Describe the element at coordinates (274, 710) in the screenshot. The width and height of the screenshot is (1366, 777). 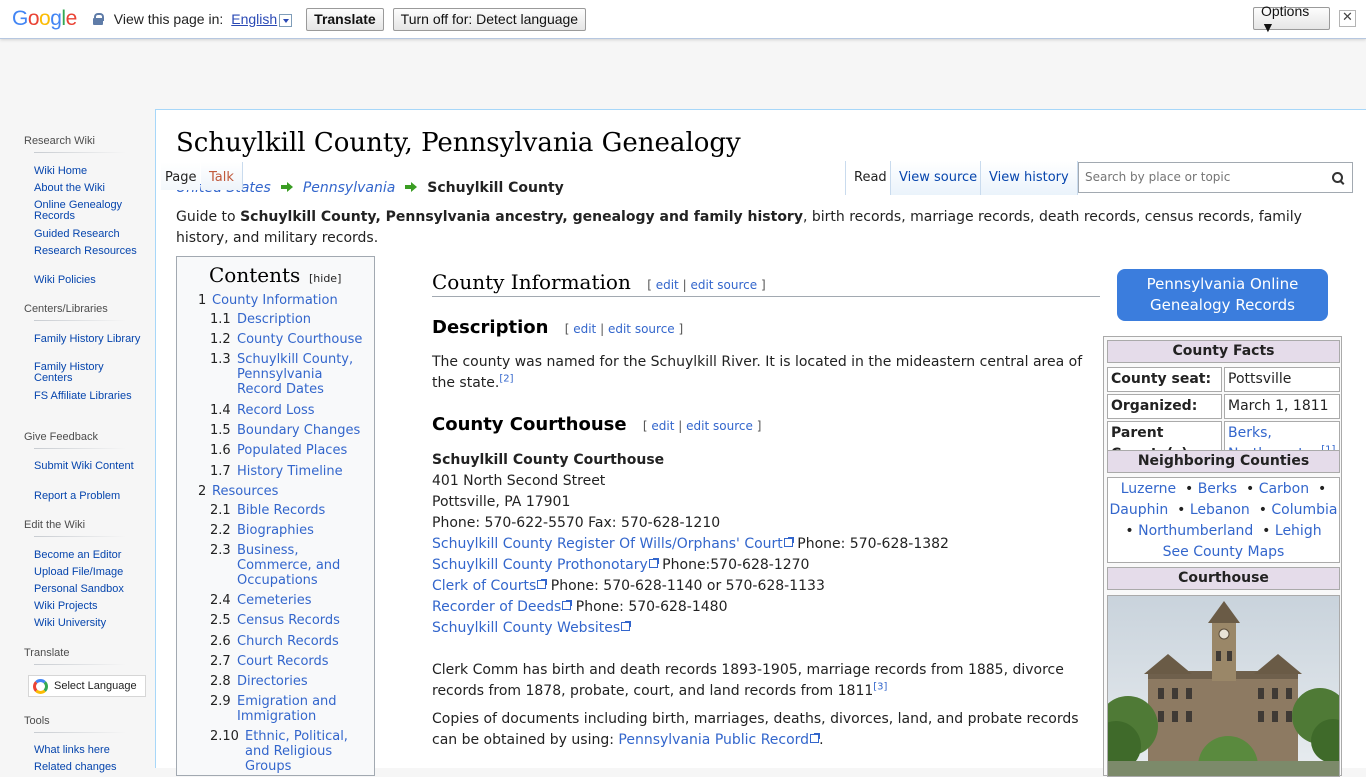
I see `toc-entry: 2.9 Emigration and Immigration` at that location.